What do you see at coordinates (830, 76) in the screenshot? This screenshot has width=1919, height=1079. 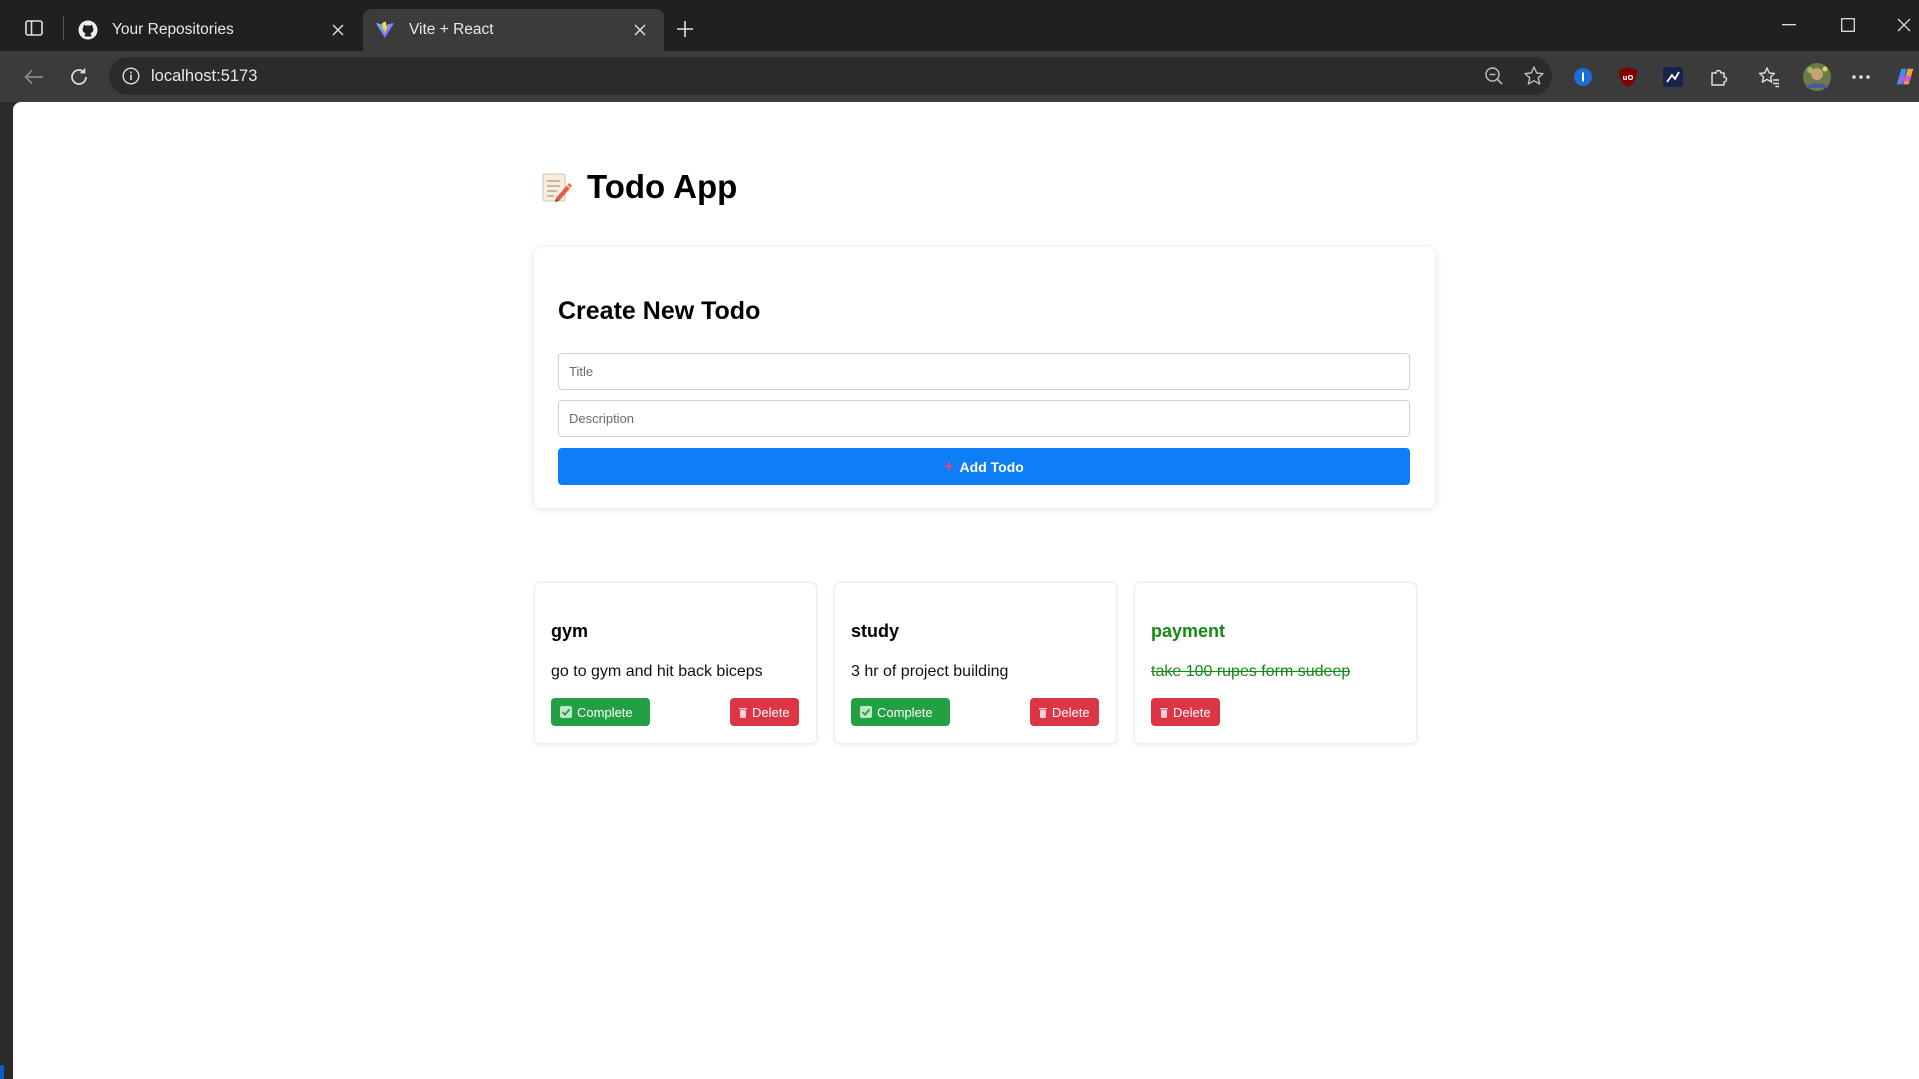 I see `address-bar: localhost:5173` at bounding box center [830, 76].